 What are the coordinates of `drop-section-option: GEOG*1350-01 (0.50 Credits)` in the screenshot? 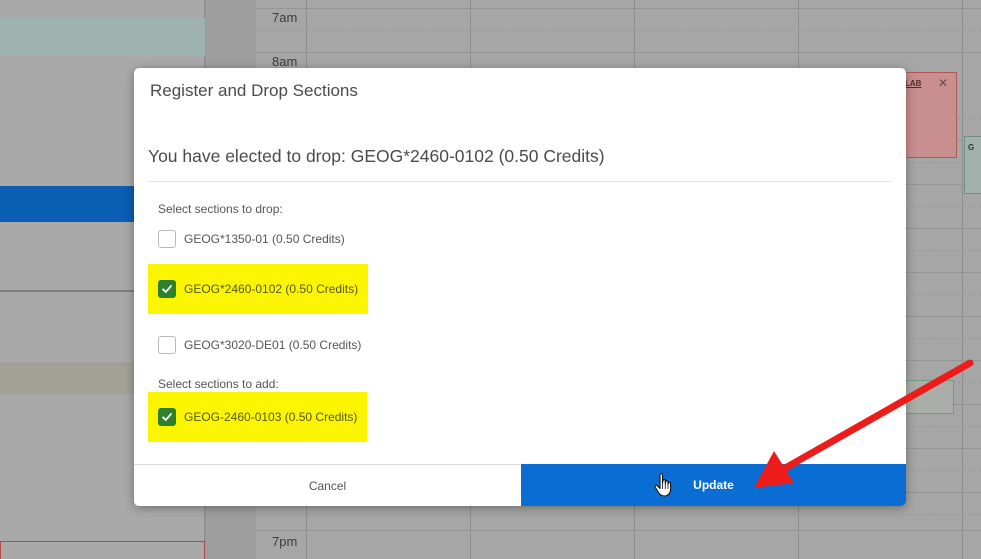 It's located at (251, 239).